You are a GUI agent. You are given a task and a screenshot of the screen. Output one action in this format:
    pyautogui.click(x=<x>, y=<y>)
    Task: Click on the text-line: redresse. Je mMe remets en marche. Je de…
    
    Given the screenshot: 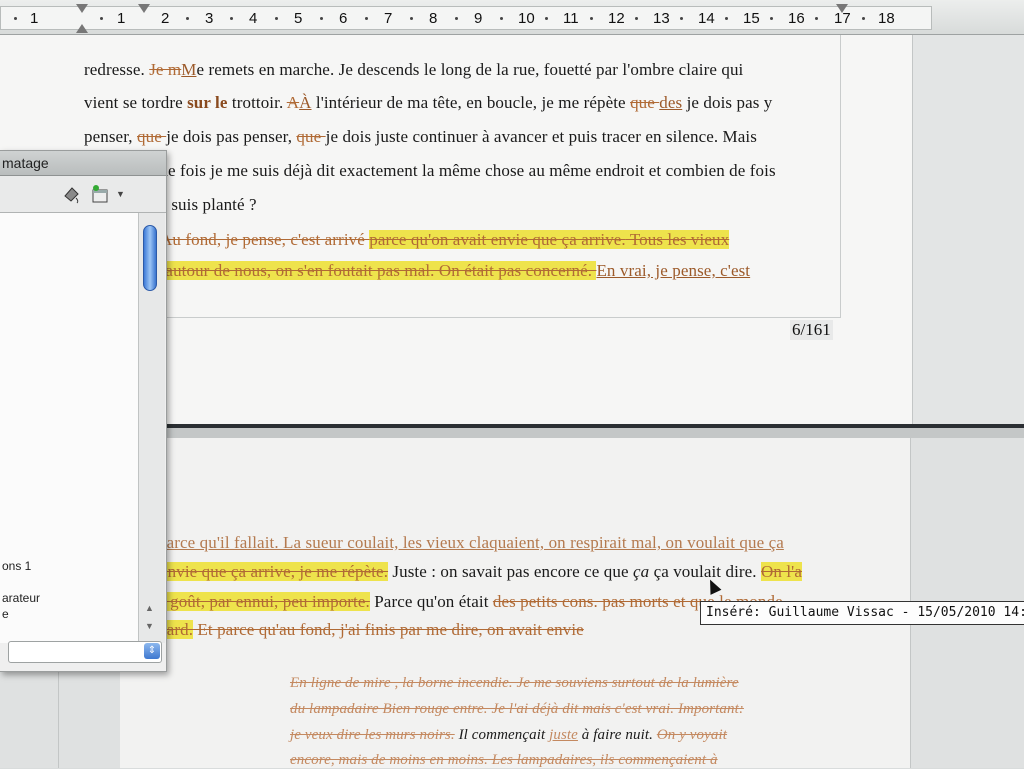 What is the action you would take?
    pyautogui.click(x=413, y=70)
    